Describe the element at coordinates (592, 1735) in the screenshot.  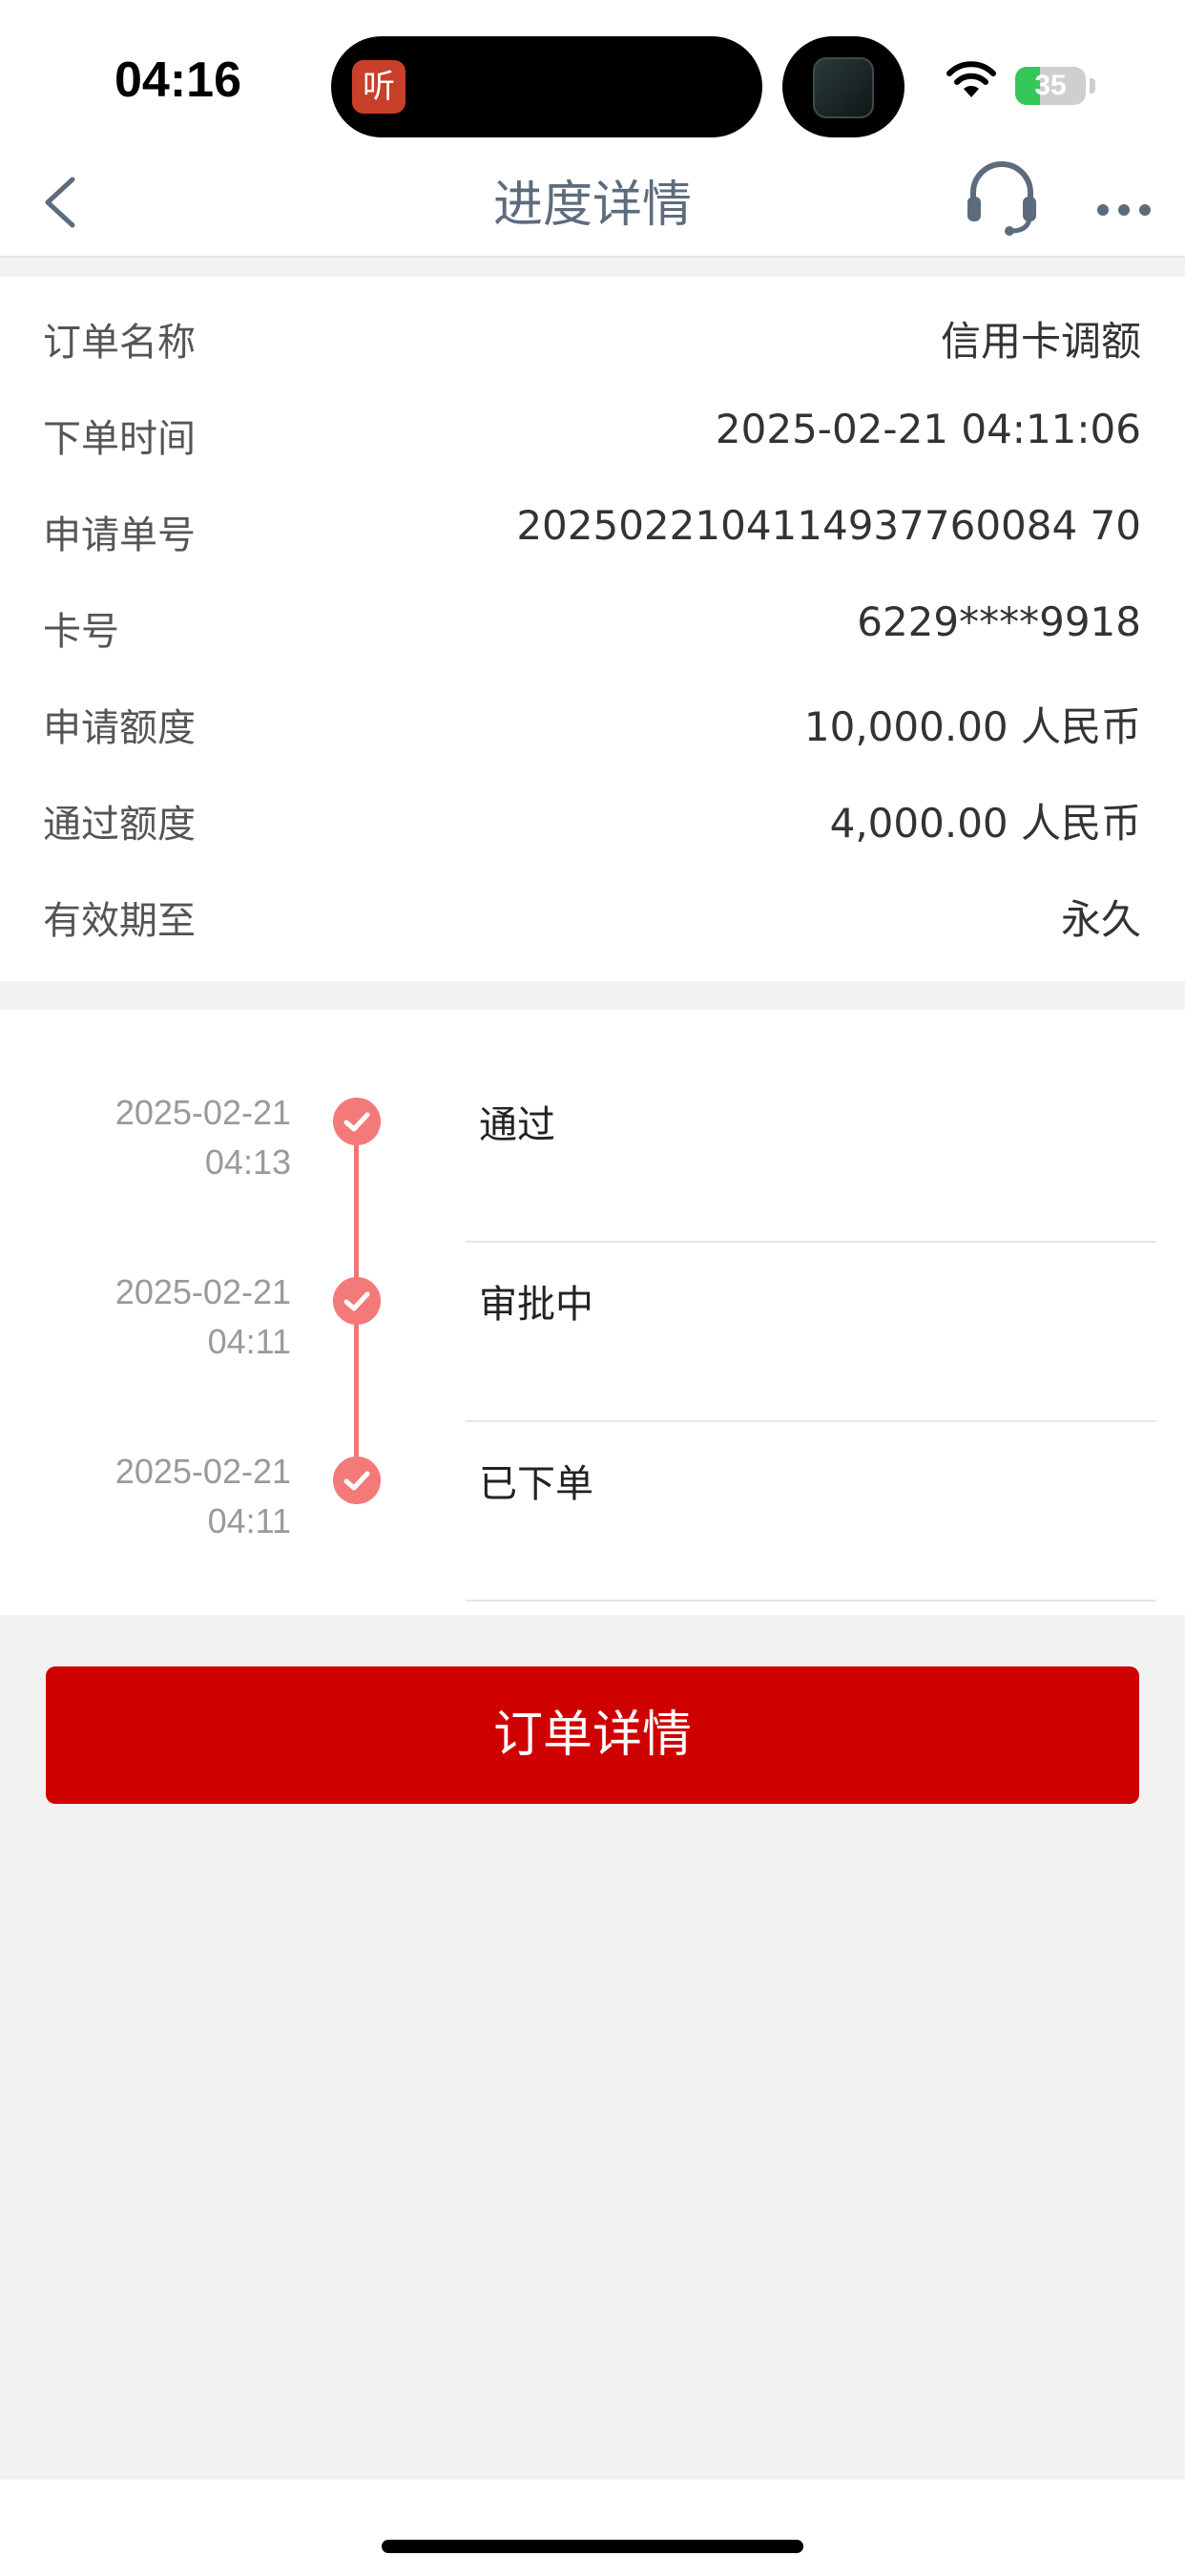
I see `order-details-button: 订单详情` at that location.